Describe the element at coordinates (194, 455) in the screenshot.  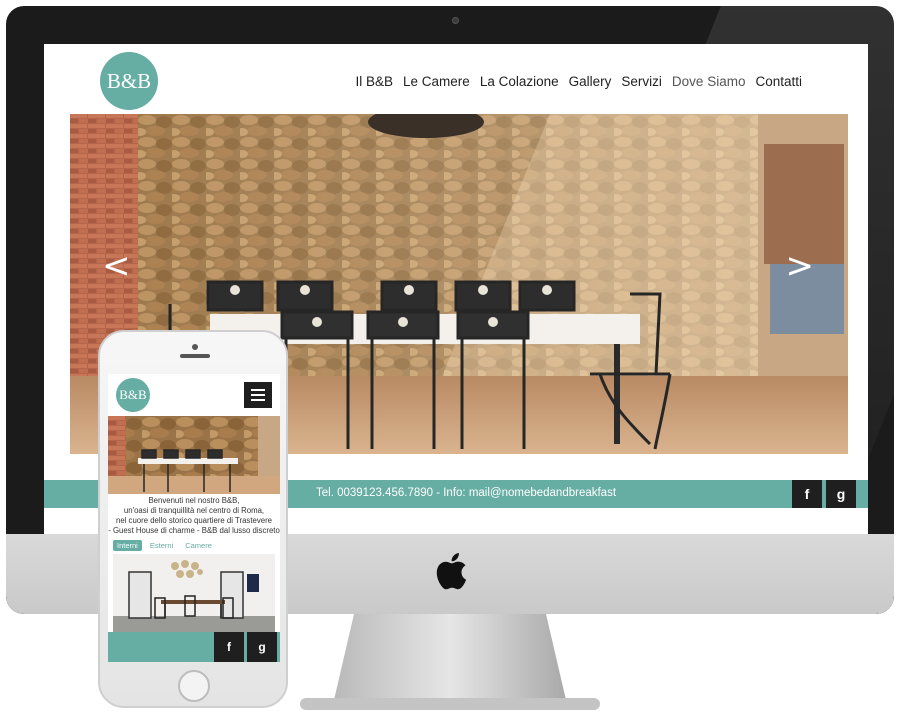
I see `mobile-hero-image` at that location.